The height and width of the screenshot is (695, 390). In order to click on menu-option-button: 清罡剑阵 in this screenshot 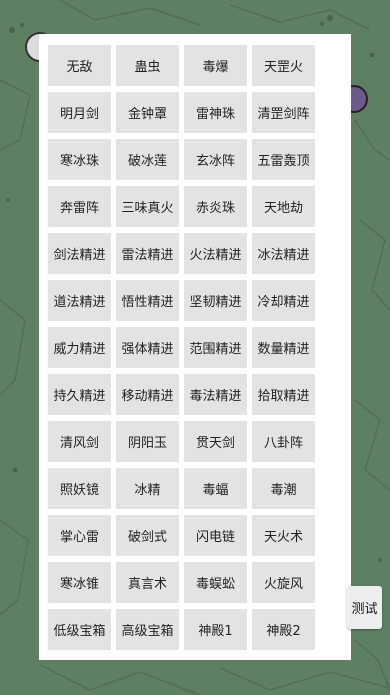, I will do `click(283, 112)`.